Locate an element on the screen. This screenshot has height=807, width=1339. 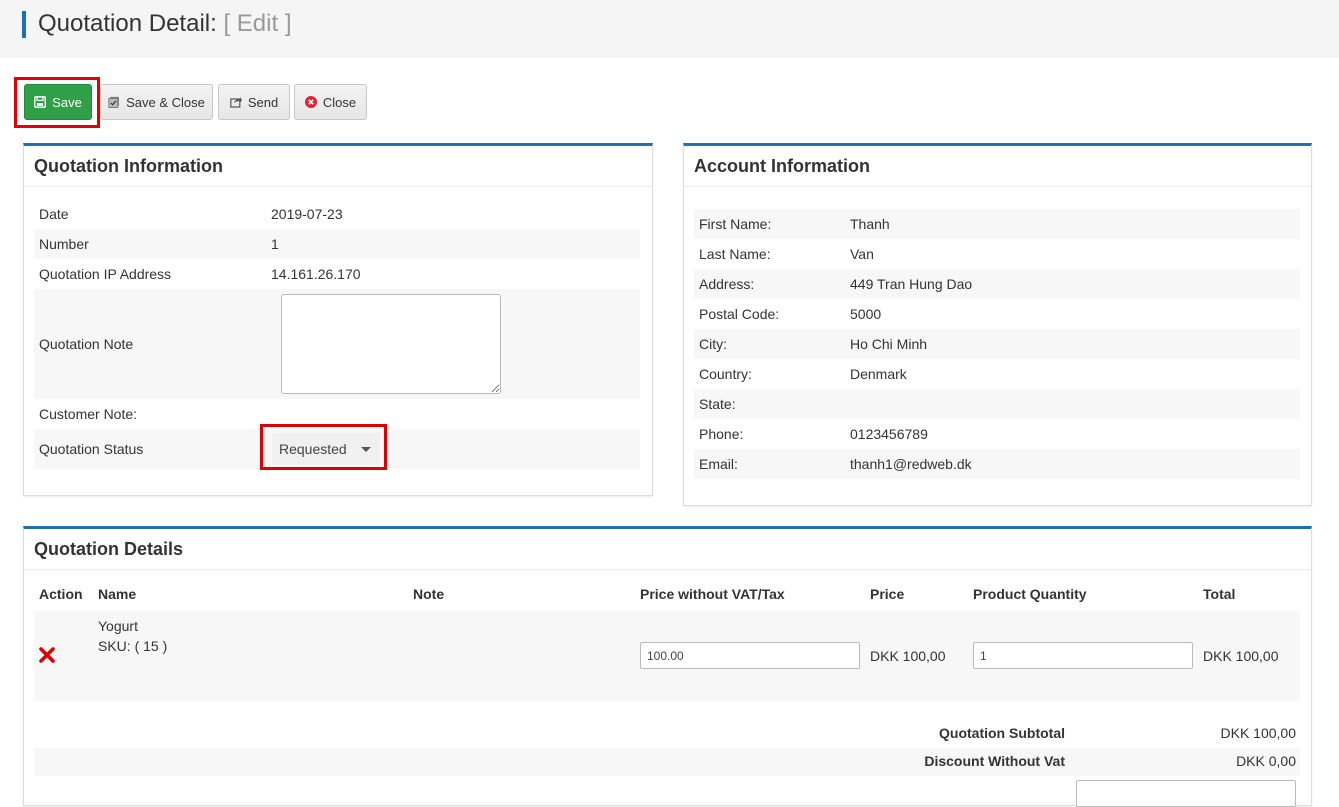
discount-value: DKK 0,00 is located at coordinates (1266, 761).